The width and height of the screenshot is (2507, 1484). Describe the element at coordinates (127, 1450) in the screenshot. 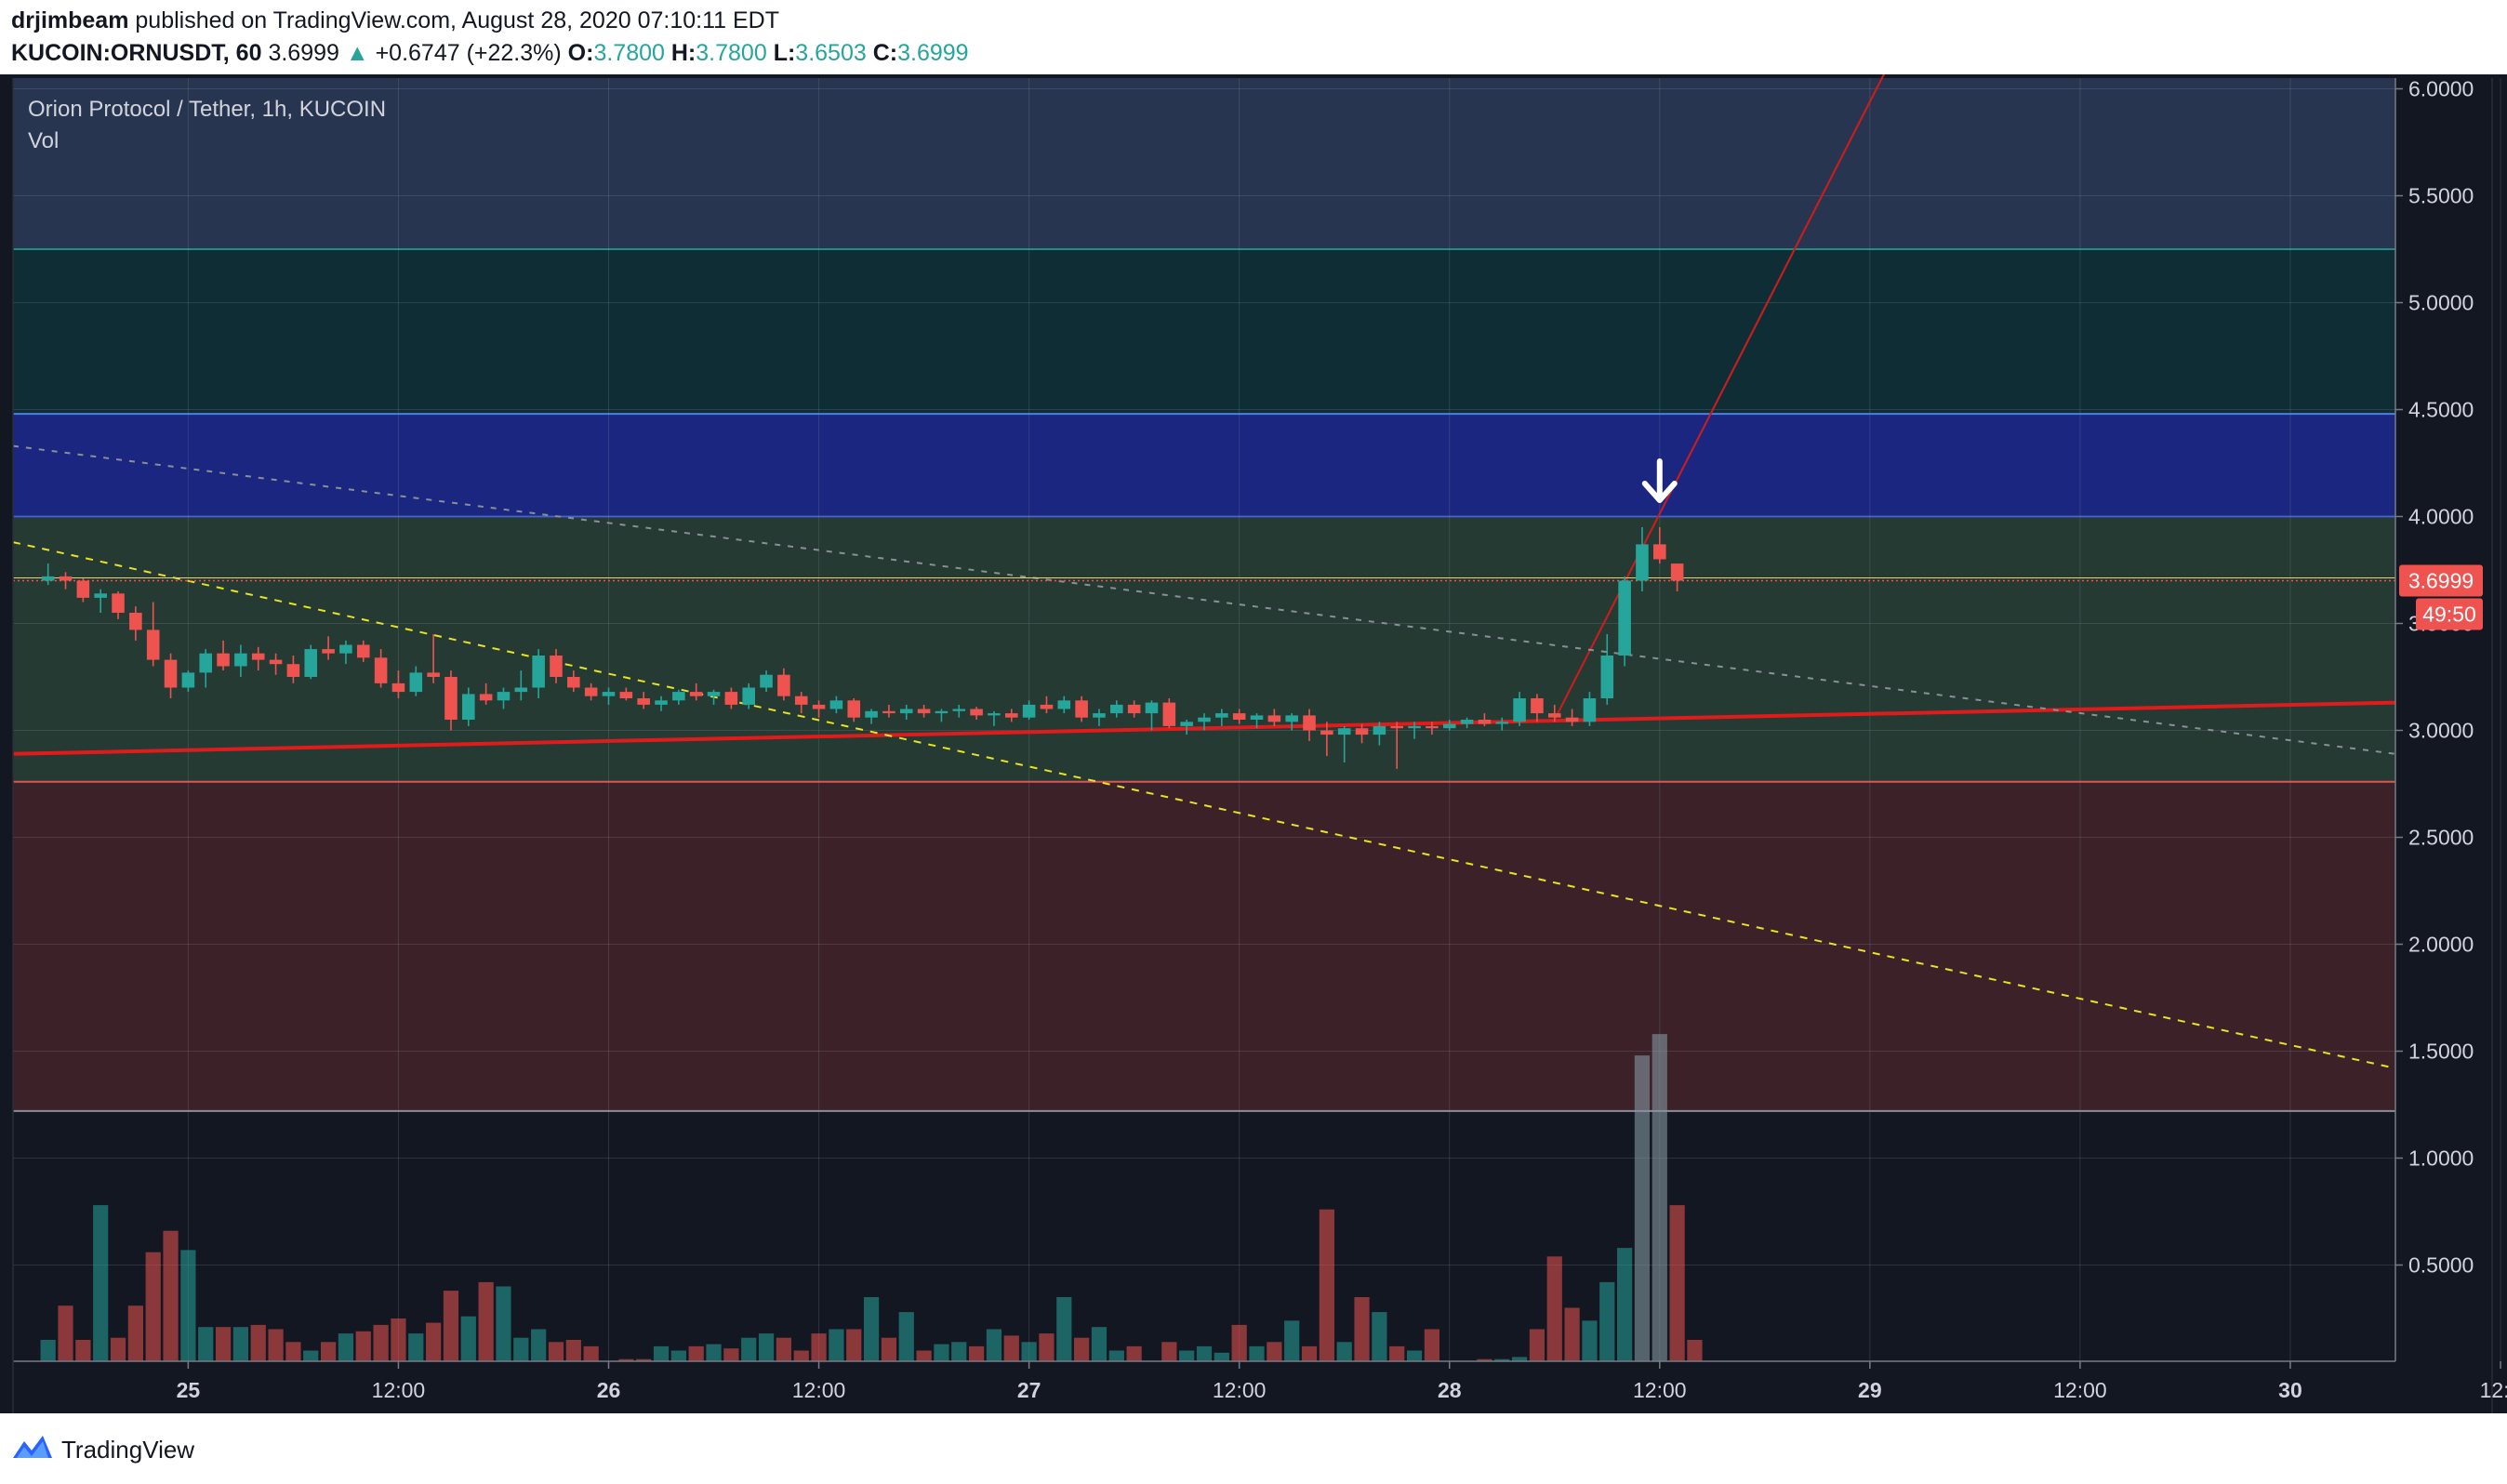

I see `tradingview-brand: TradingView` at that location.